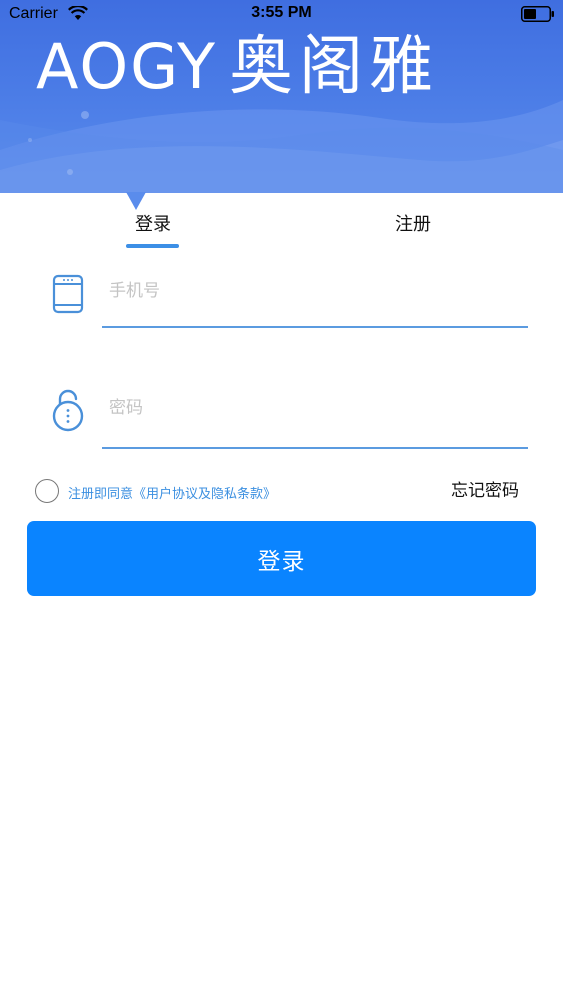 Image resolution: width=563 pixels, height=1000 pixels. I want to click on status-bar: Carrier 3:55 PM, so click(281, 14).